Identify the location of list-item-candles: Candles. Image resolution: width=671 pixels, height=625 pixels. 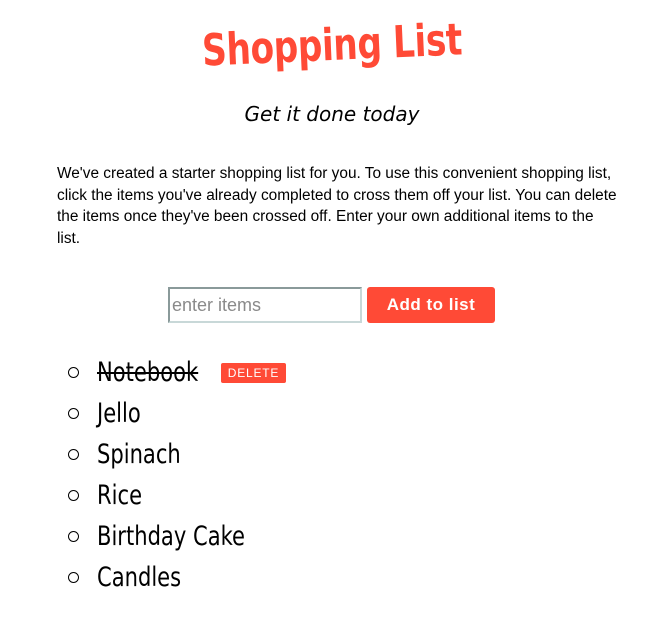
(176, 577).